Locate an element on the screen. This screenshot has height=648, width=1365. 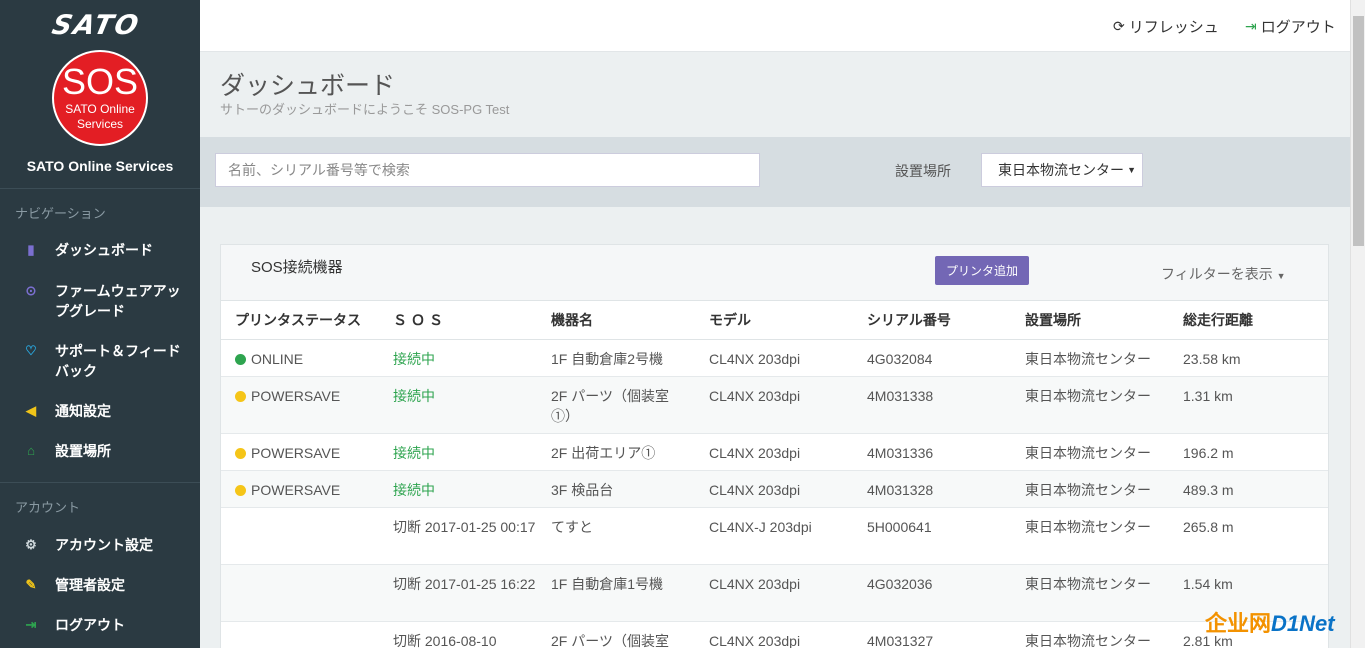
sato-logo-text: SATO is located at coordinates (96, 25).